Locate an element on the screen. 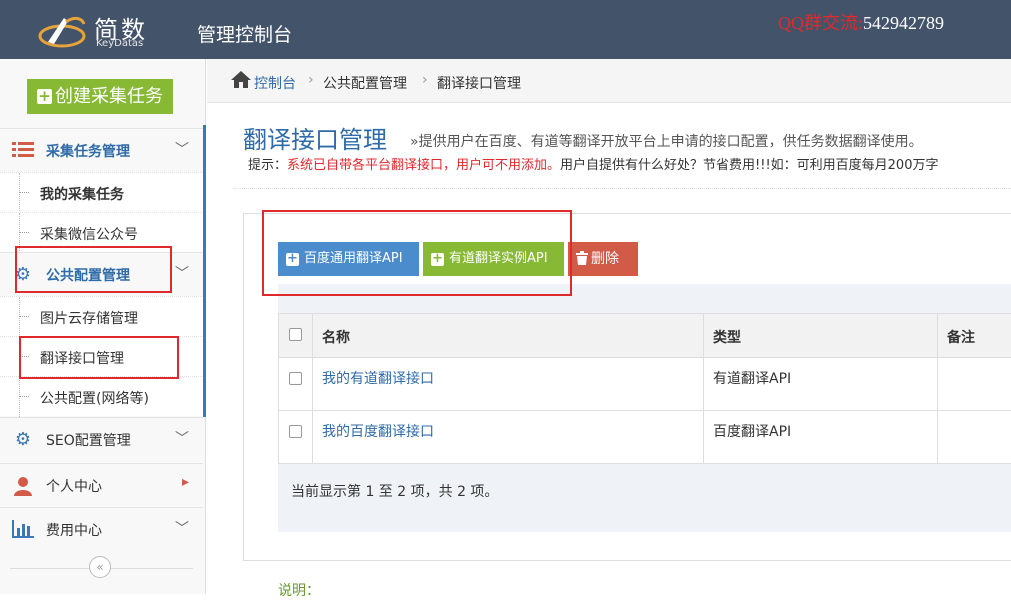 The image size is (1011, 600). nav-label: 采集微信公众号 is located at coordinates (89, 235).